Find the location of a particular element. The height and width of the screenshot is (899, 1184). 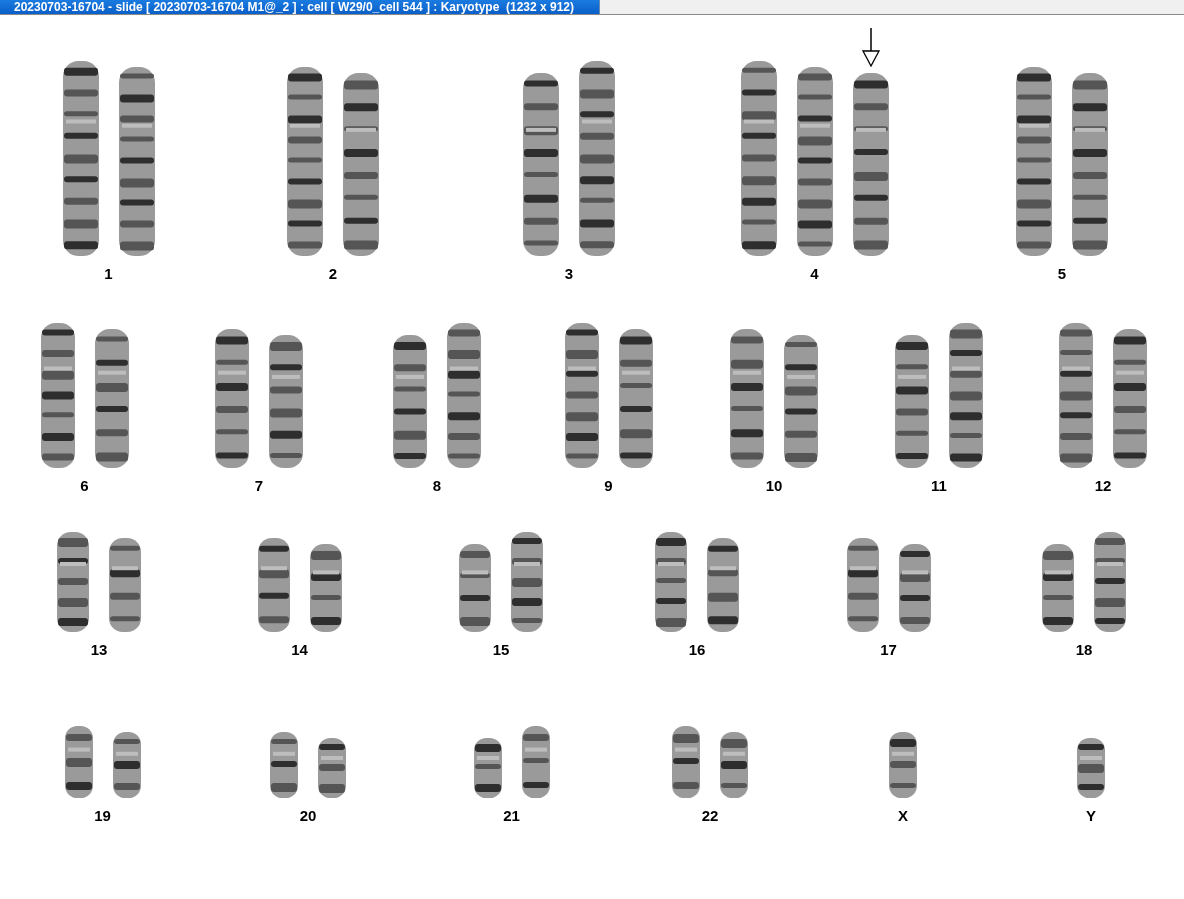

window-title: 20230703-16704 - slide [ 20230703-16704 M1@_2 ] : cell [ W29/0_cell 544 ] : Karyotype (1232 x 912) is located at coordinates (300, 7).